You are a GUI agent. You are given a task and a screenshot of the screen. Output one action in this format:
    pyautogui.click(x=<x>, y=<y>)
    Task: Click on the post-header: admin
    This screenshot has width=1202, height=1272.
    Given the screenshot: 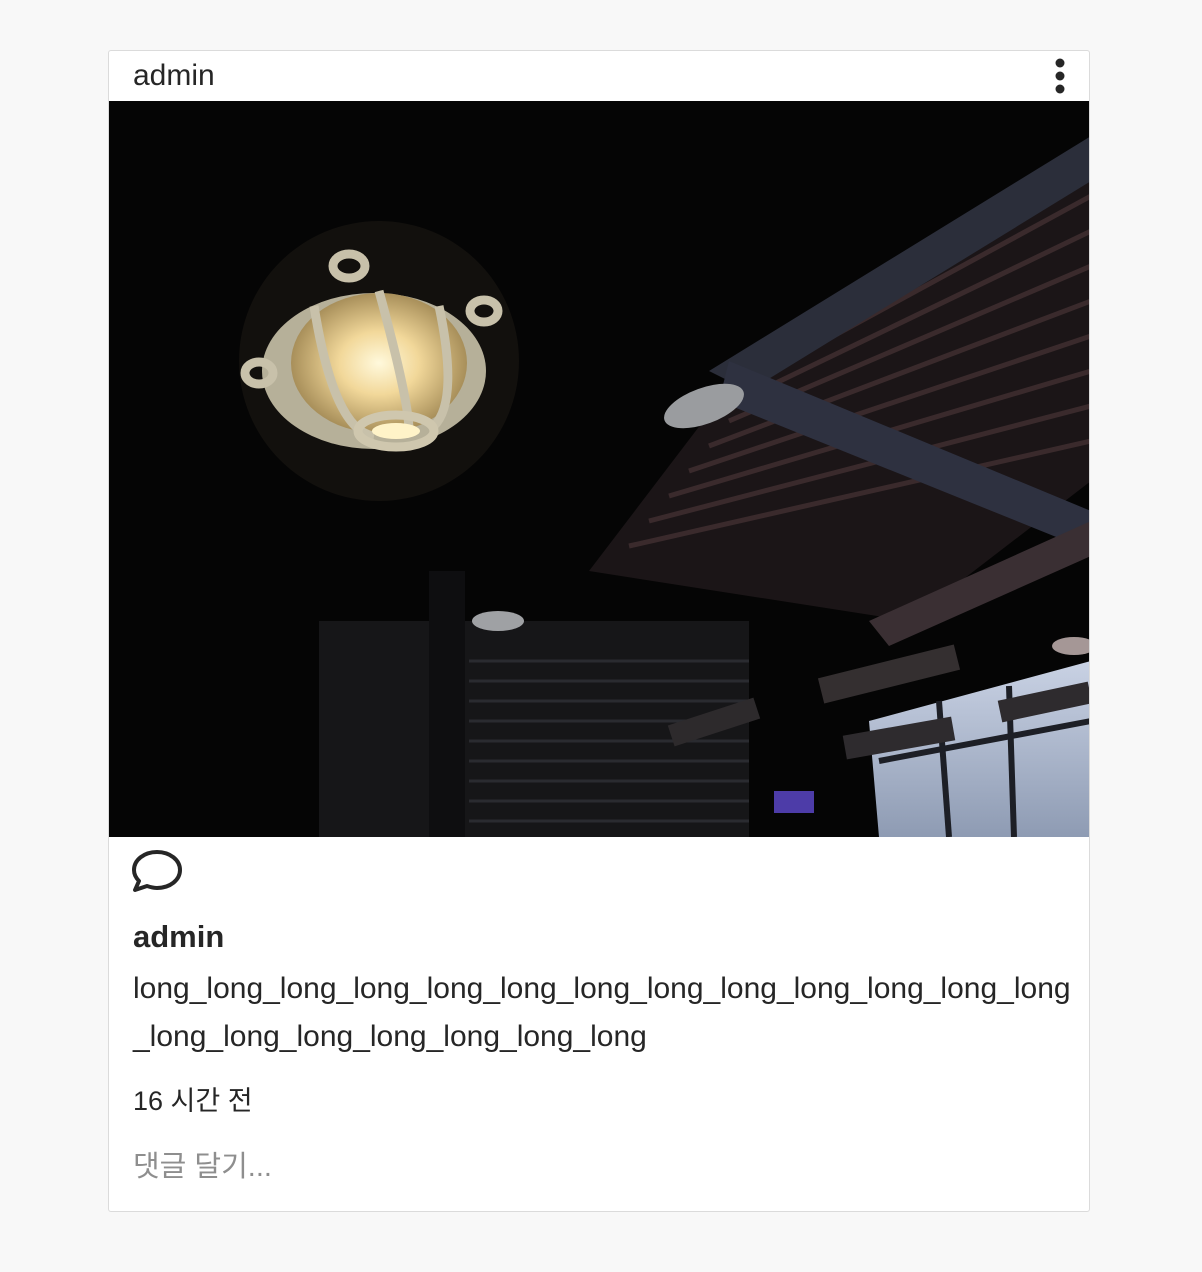 What is the action you would take?
    pyautogui.click(x=599, y=76)
    